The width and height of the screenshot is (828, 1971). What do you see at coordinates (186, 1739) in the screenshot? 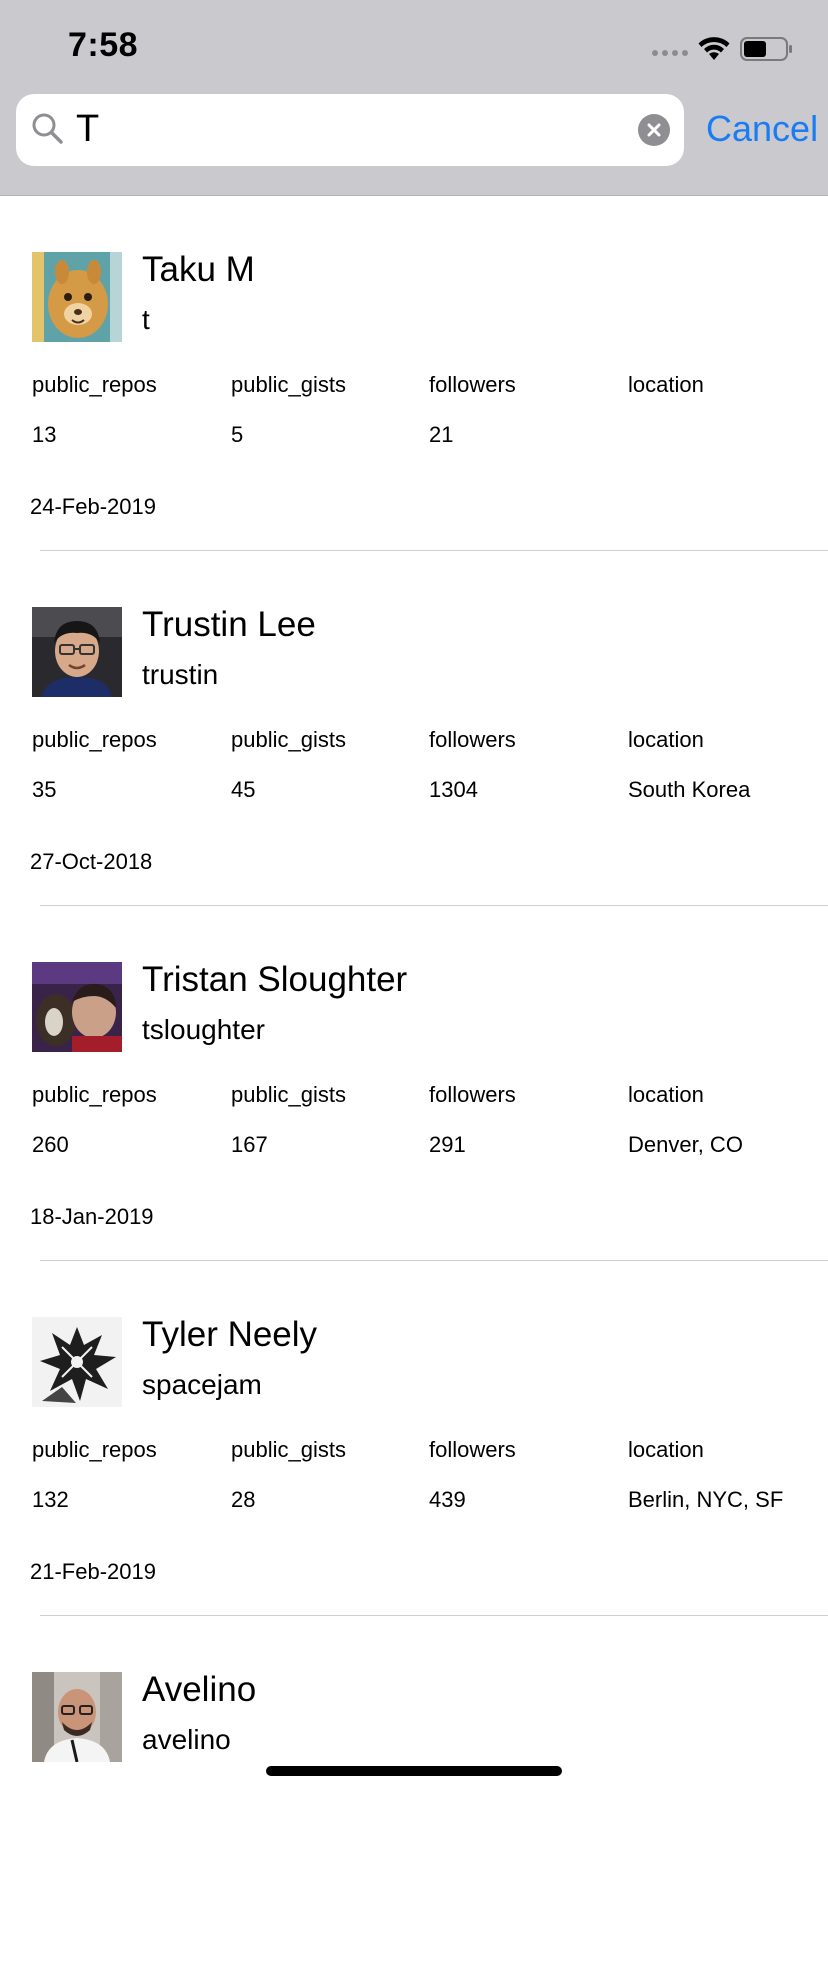
I see `user-login: avelino` at bounding box center [186, 1739].